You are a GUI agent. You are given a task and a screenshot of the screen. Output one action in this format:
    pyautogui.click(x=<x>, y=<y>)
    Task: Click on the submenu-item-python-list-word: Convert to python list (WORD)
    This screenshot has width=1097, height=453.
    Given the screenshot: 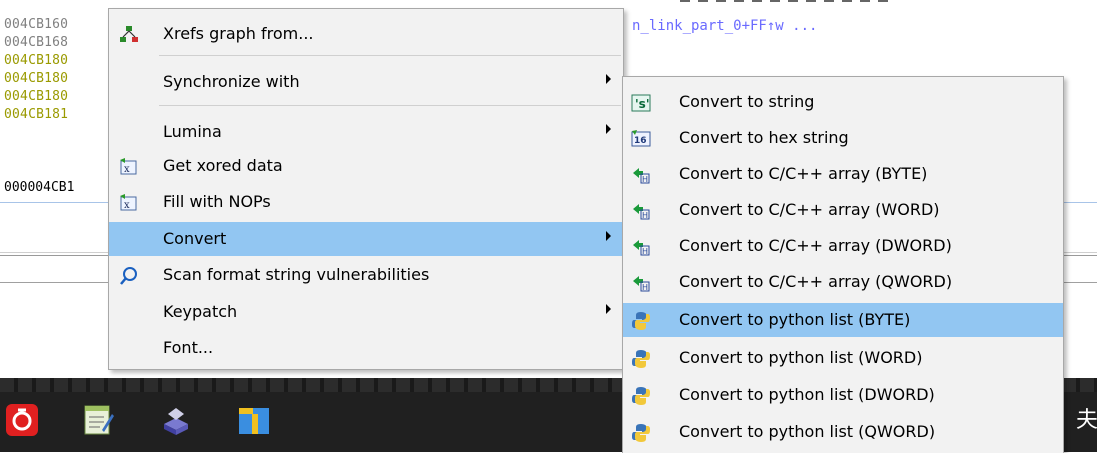 What is the action you would take?
    pyautogui.click(x=843, y=358)
    